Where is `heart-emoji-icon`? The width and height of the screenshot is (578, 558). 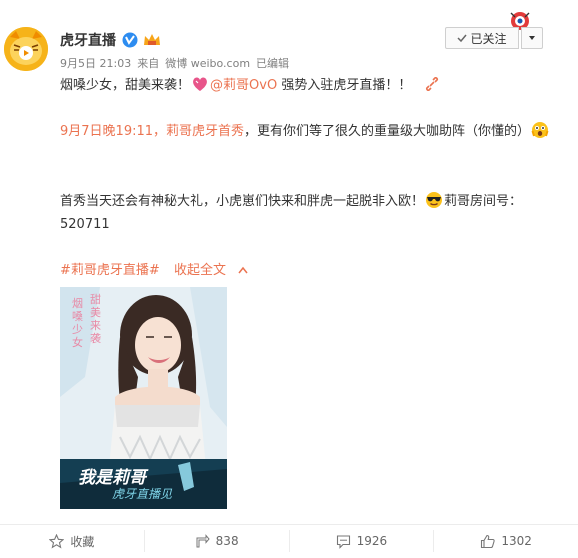 heart-emoji-icon is located at coordinates (200, 84).